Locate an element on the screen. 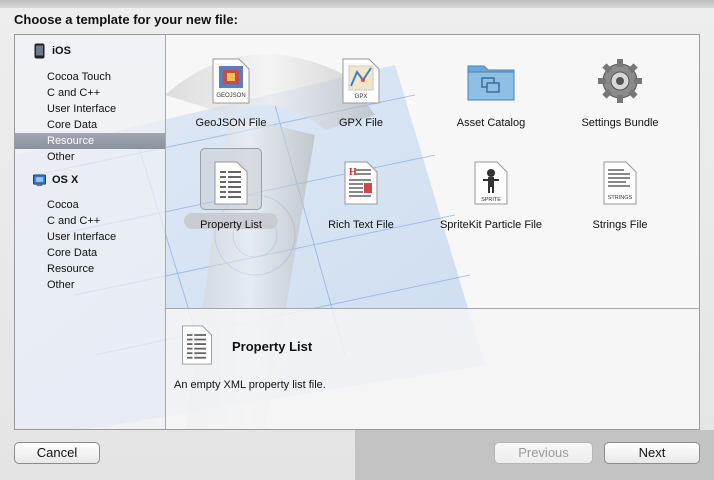 The height and width of the screenshot is (480, 714). iphone-icon is located at coordinates (39, 51).